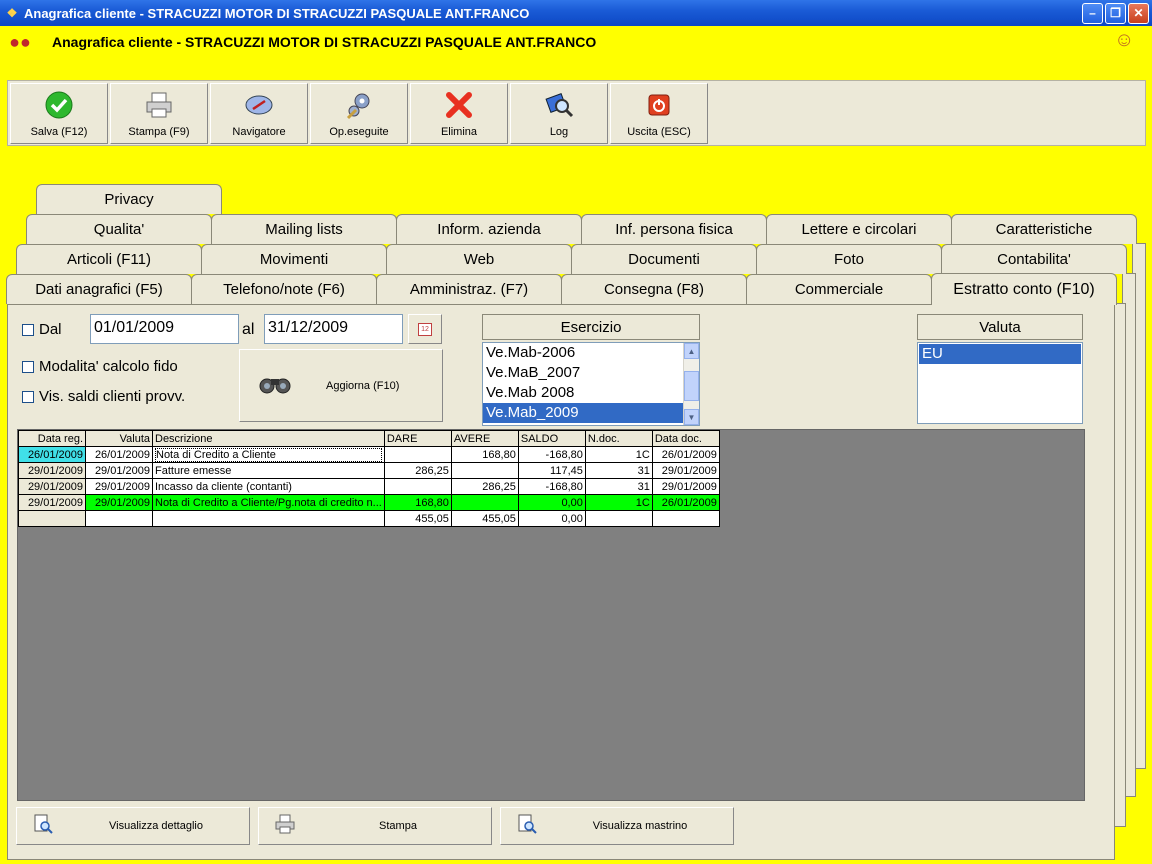 This screenshot has height=864, width=1152. What do you see at coordinates (164, 329) in the screenshot?
I see `date-from-input: 01/01/2009` at bounding box center [164, 329].